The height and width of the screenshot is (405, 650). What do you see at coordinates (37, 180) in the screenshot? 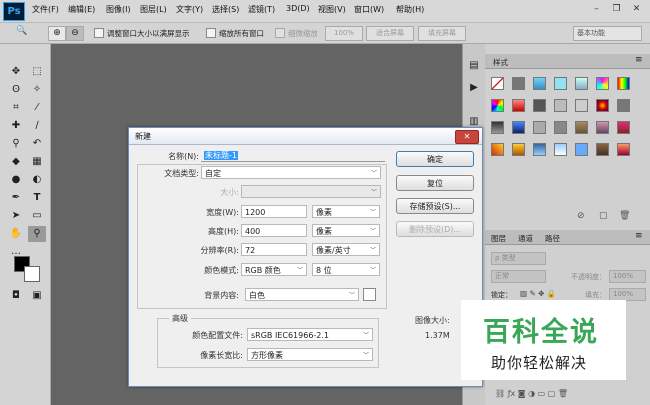
I see `dodge-tool-icon: ◐` at bounding box center [37, 180].